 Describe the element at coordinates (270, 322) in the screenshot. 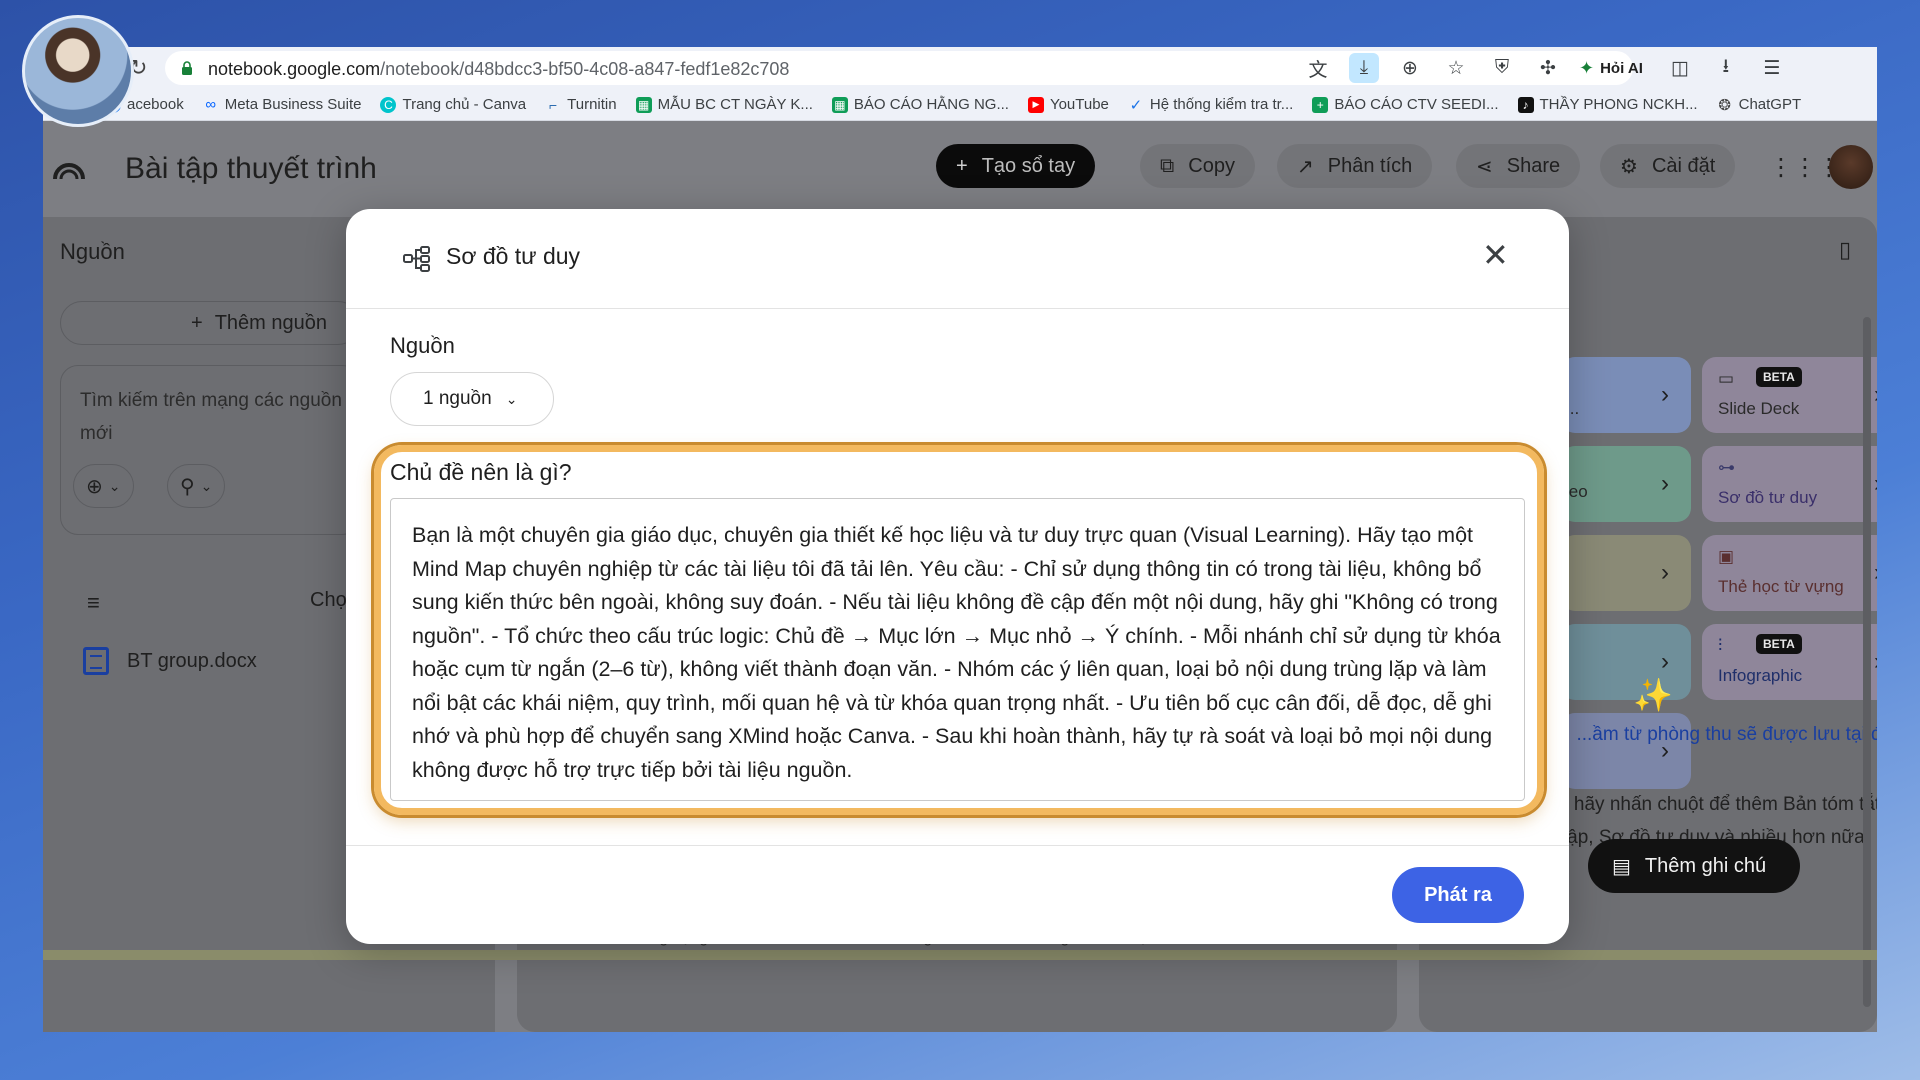

I see `add-source-label: Thêm nguồn` at that location.